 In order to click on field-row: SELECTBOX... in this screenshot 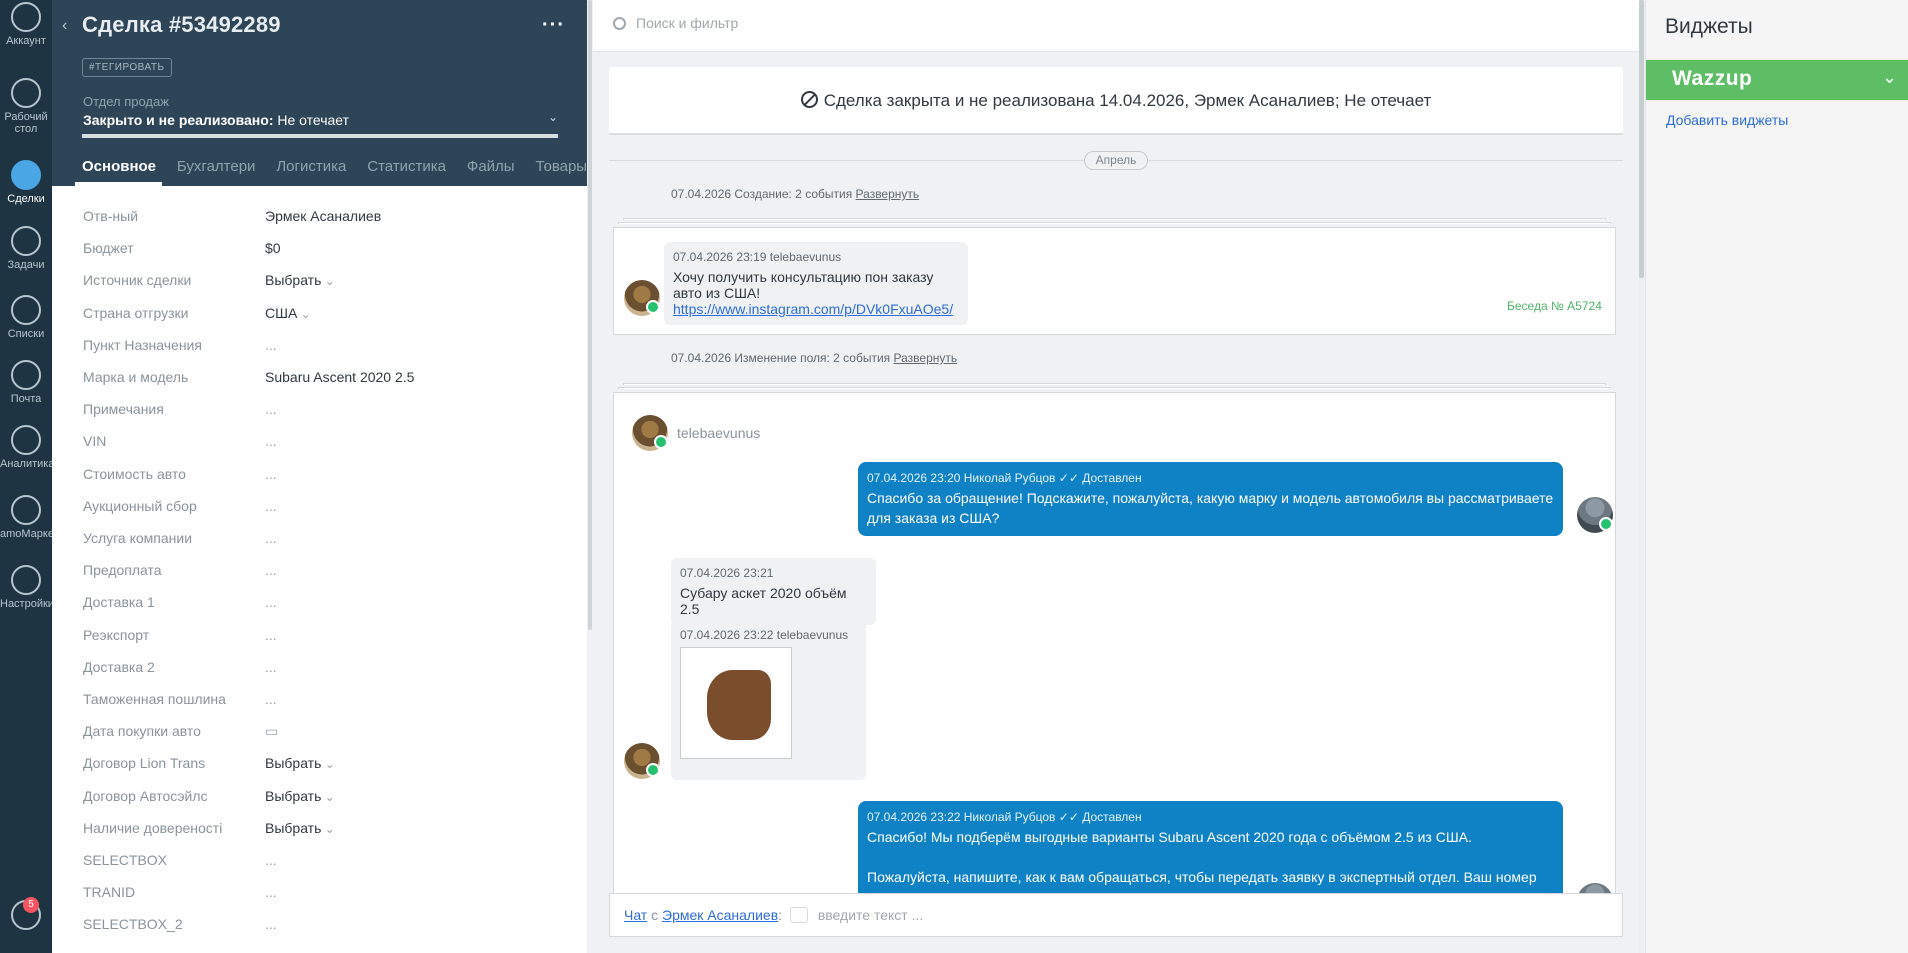, I will do `click(323, 860)`.